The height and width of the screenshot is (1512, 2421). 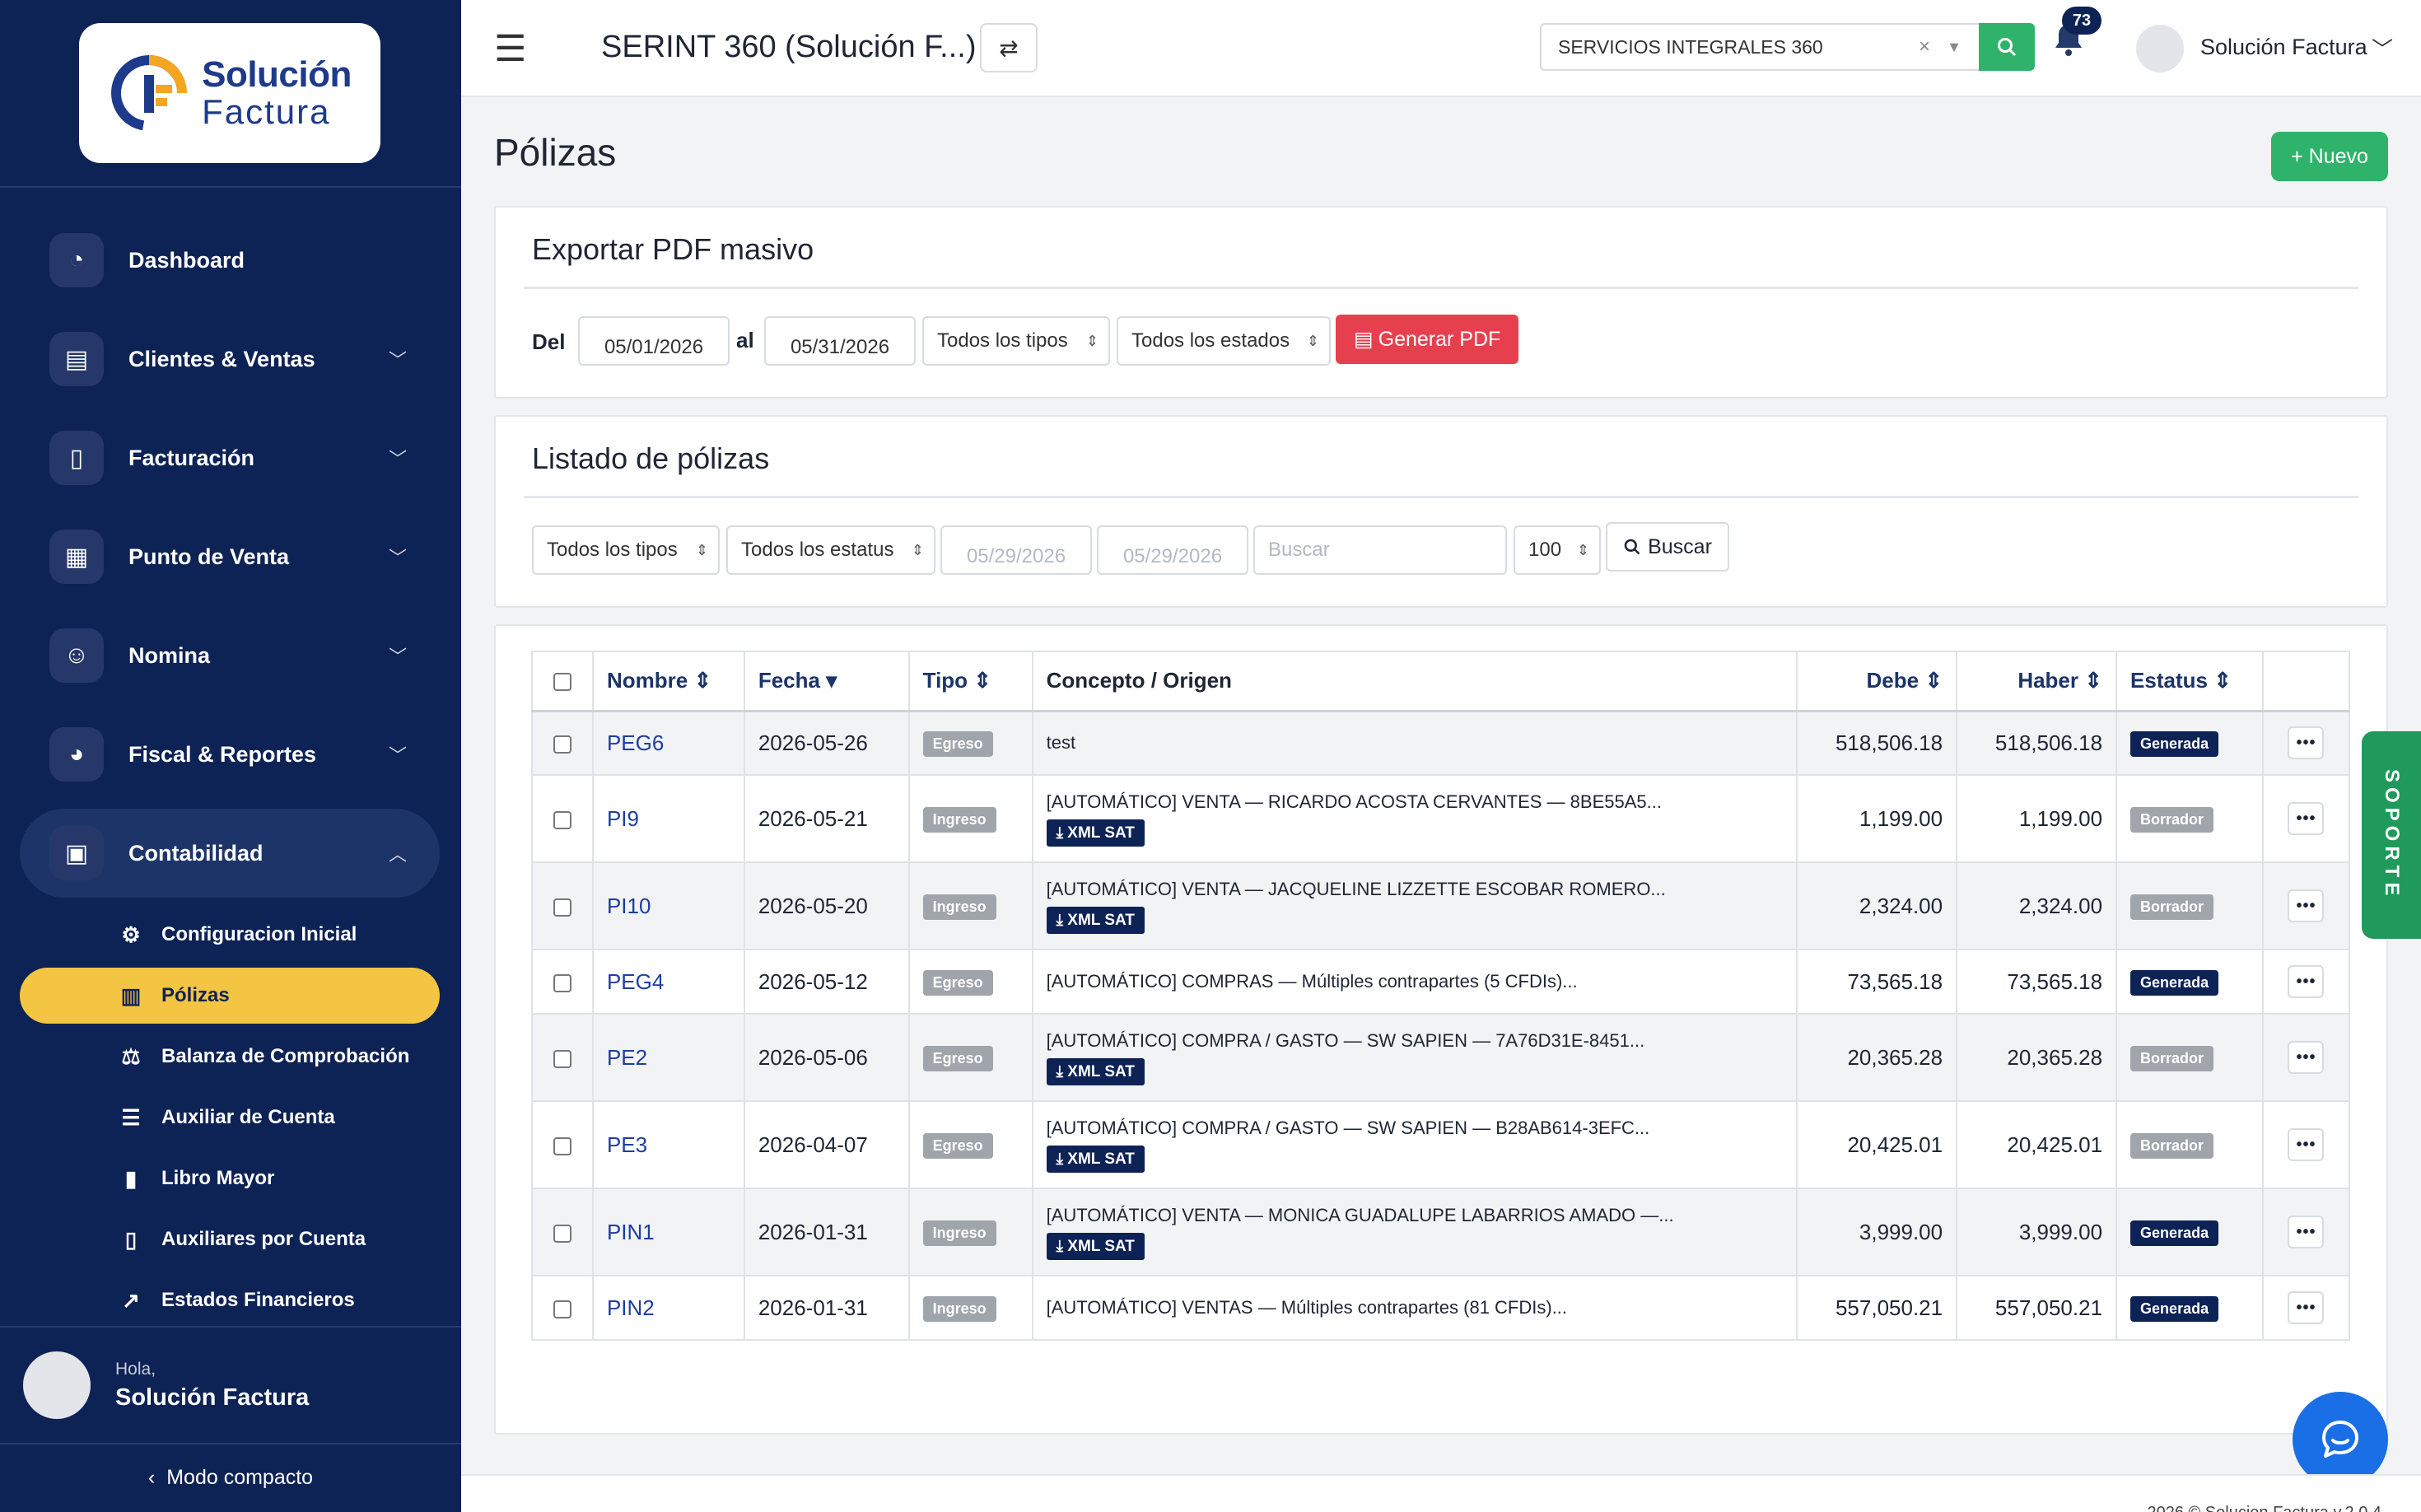 I want to click on sort-icon: ⇕, so click(x=702, y=680).